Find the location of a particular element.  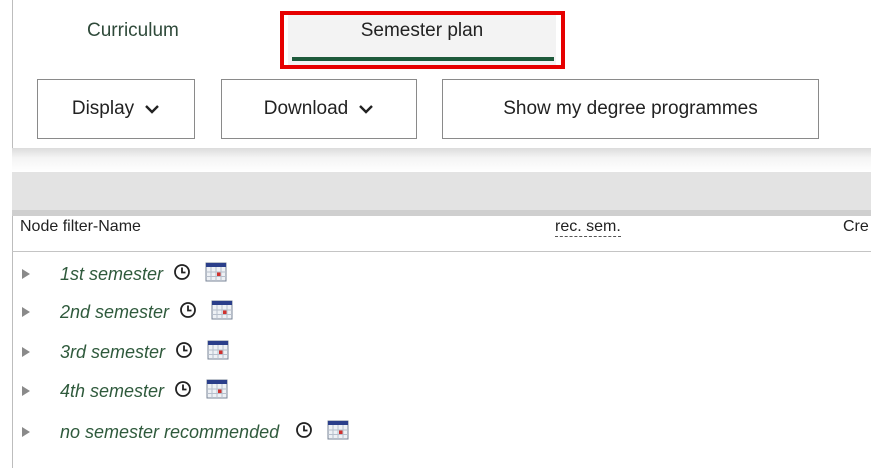

tree-row-4th-semester: 4th semester is located at coordinates (124, 391).